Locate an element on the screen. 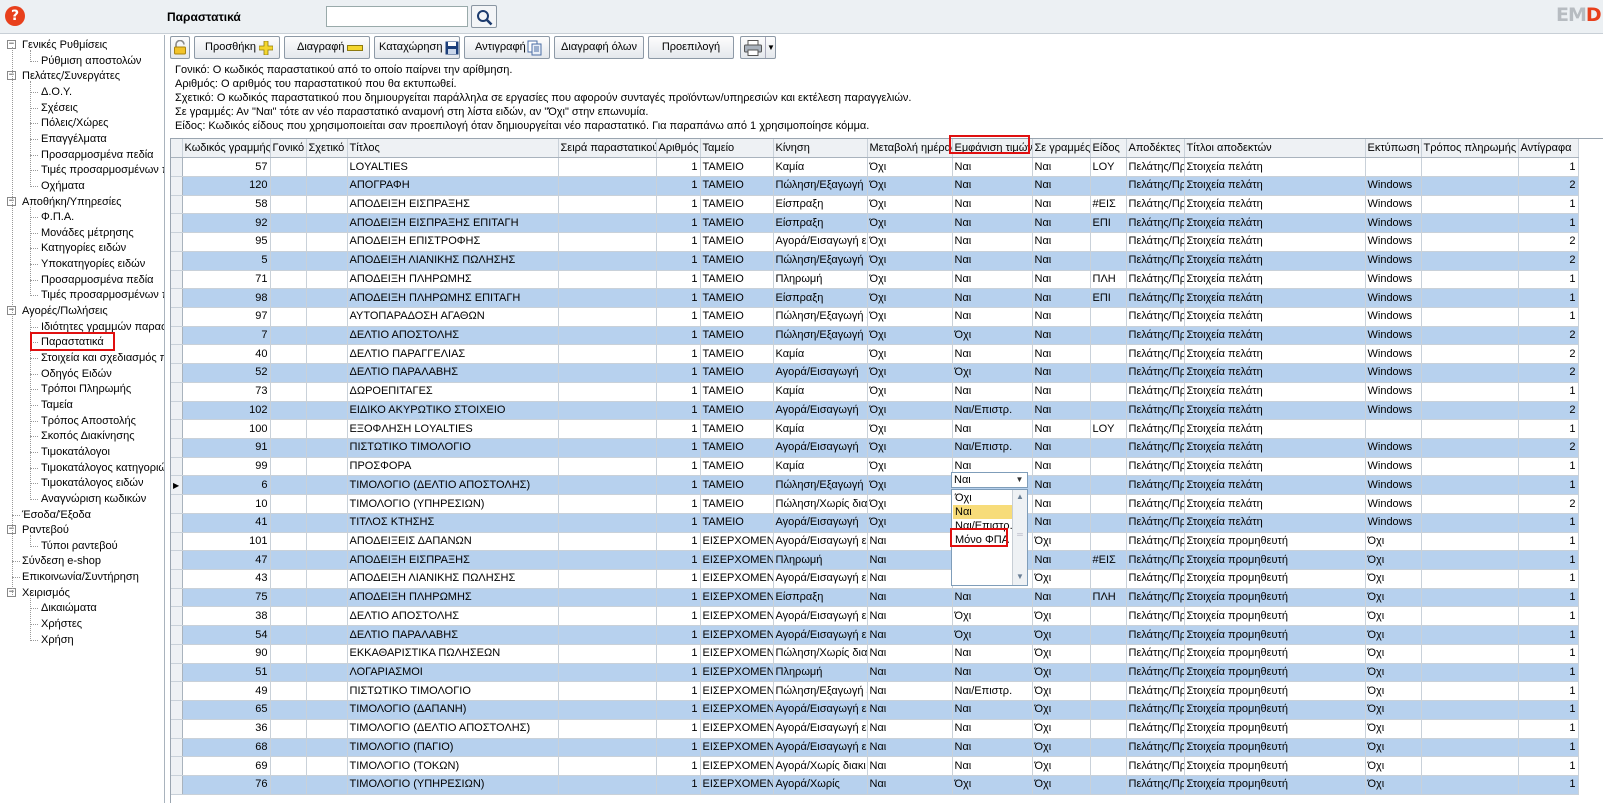  scroll-down-icon: ▼ is located at coordinates (1020, 576).